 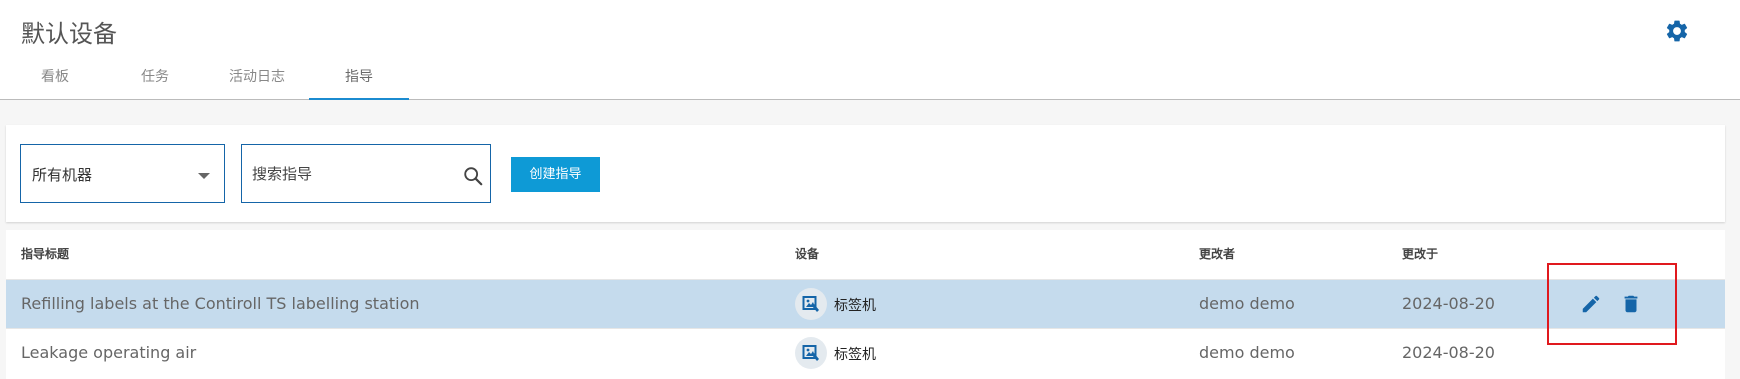 I want to click on edit-icon, so click(x=1591, y=304).